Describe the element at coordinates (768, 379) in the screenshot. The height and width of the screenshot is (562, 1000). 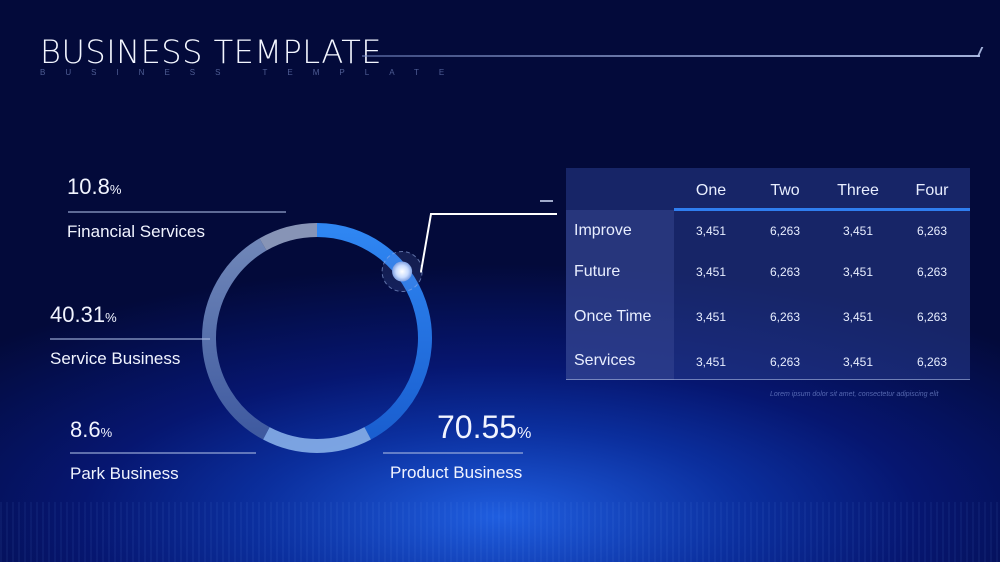
I see `table-bottom-line` at that location.